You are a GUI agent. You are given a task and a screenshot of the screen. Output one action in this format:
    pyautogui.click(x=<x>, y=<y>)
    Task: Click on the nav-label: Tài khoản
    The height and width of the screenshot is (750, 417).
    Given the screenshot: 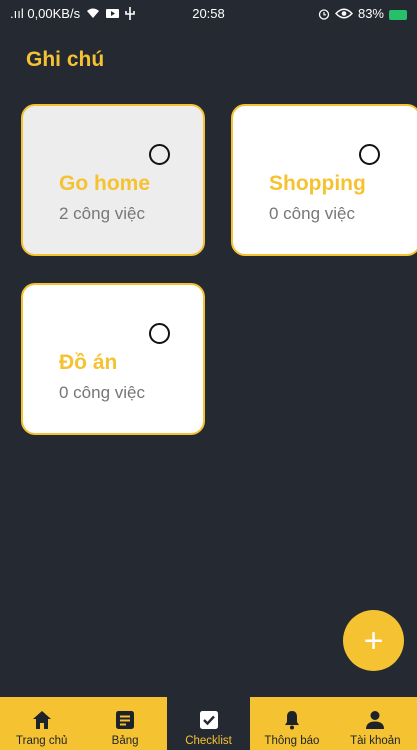 What is the action you would take?
    pyautogui.click(x=375, y=741)
    